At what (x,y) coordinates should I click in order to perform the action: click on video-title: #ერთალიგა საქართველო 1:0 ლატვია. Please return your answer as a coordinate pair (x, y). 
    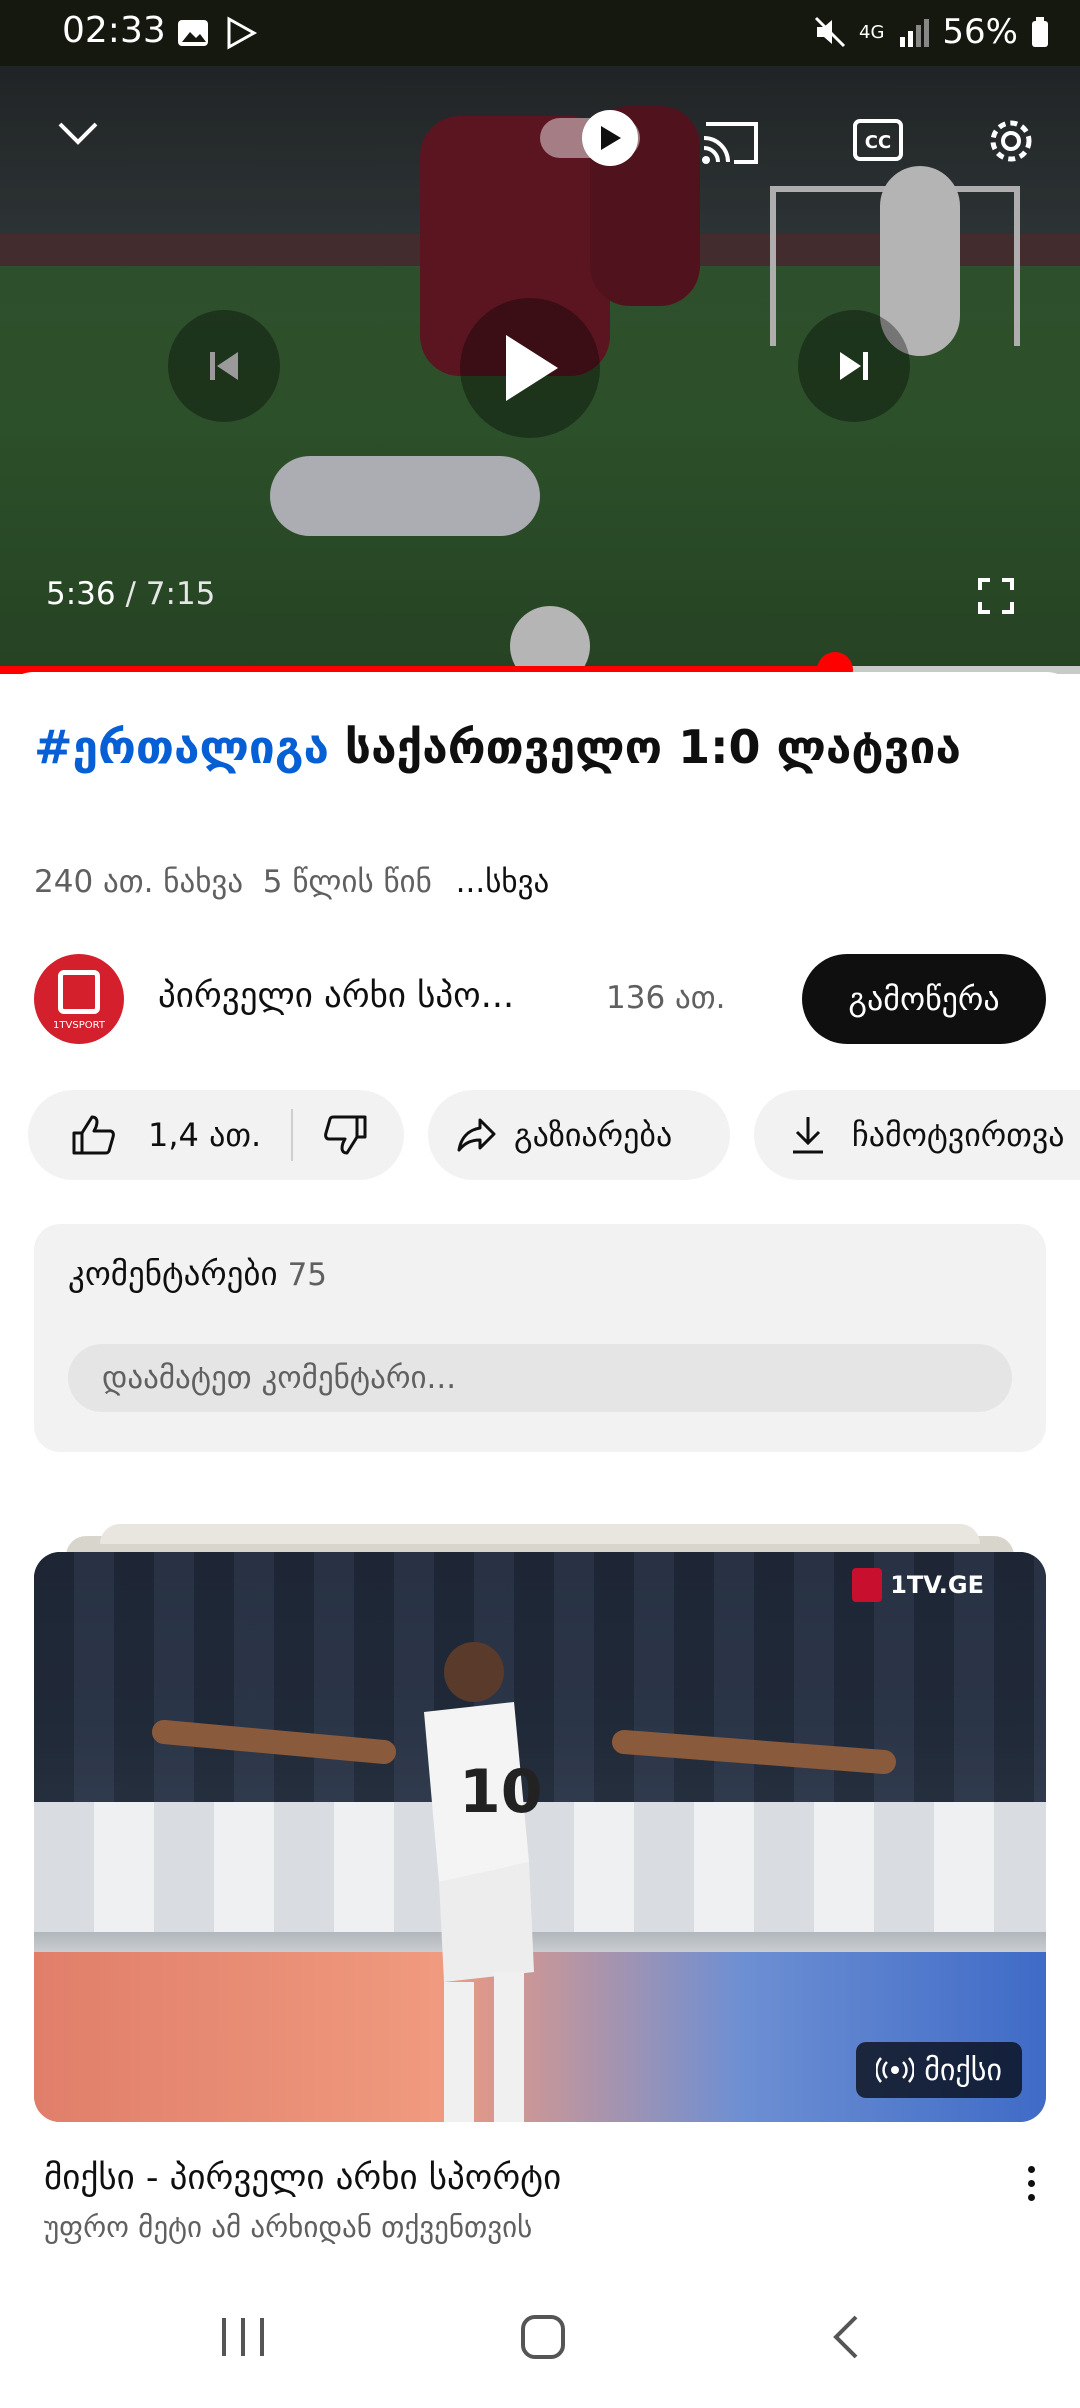
    Looking at the image, I should click on (534, 747).